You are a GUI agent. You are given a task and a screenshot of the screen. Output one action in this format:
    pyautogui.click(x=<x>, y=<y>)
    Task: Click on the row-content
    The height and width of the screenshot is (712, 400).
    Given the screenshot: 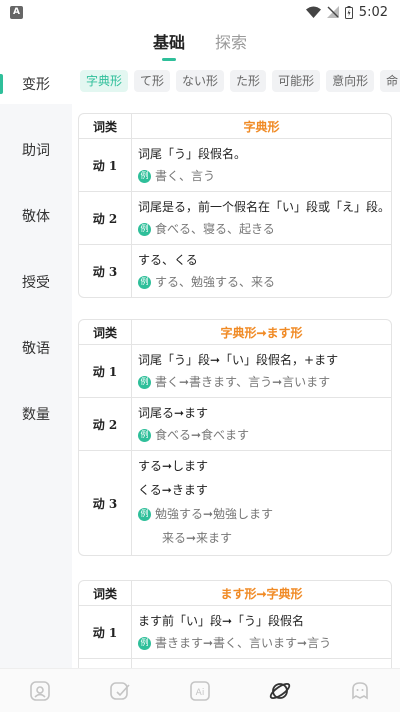 What is the action you would take?
    pyautogui.click(x=261, y=663)
    